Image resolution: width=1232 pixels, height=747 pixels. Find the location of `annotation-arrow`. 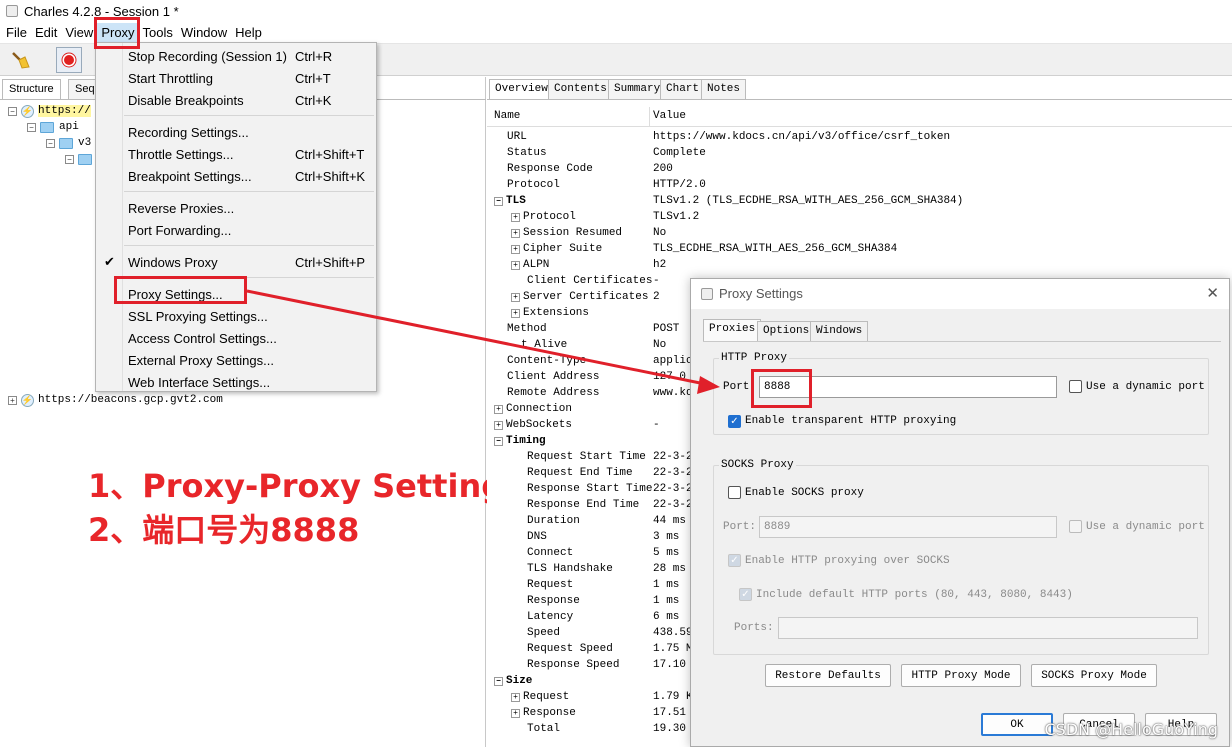

annotation-arrow is located at coordinates (483, 341).